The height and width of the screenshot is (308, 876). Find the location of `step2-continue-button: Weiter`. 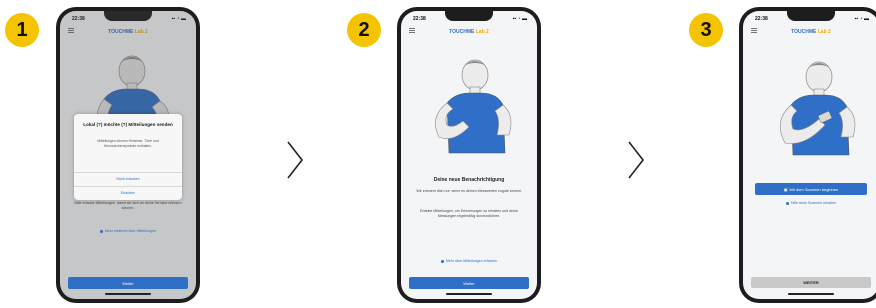

step2-continue-button: Weiter is located at coordinates (469, 283).